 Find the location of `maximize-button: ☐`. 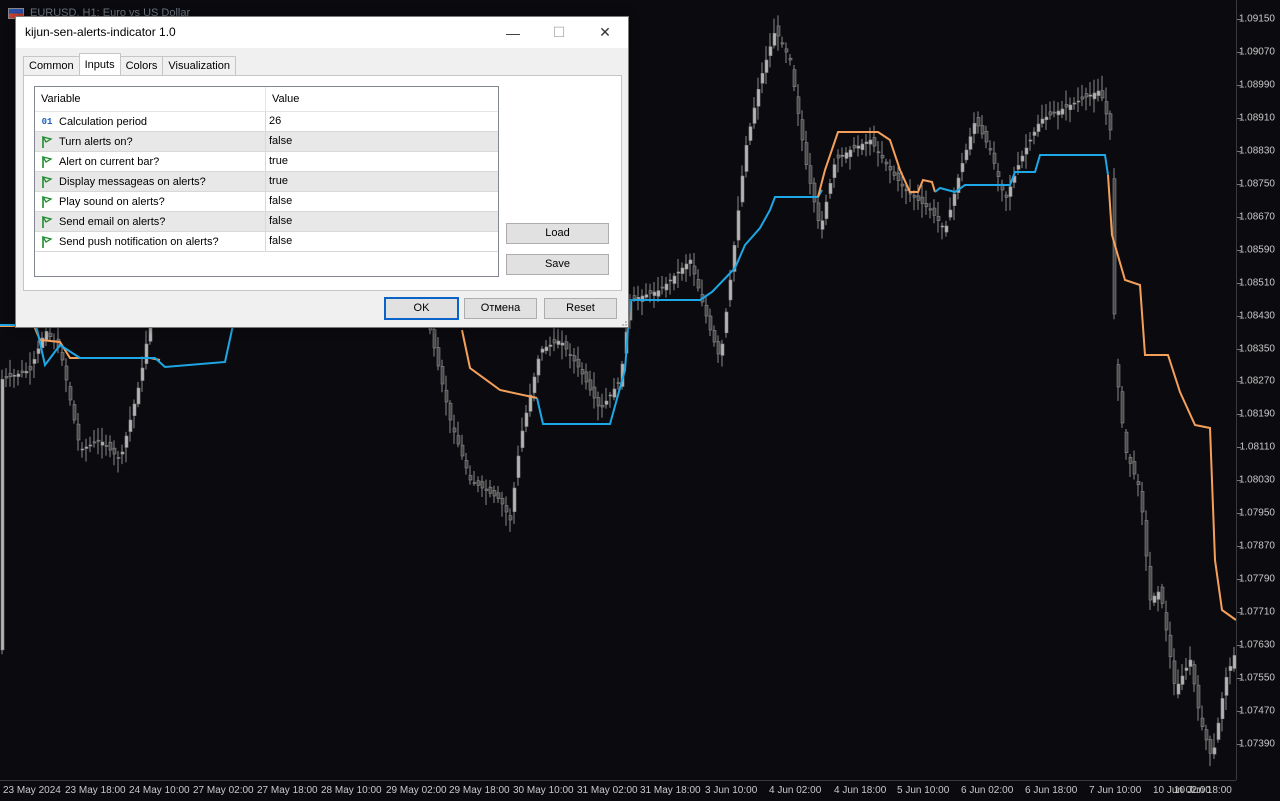

maximize-button: ☐ is located at coordinates (559, 32).